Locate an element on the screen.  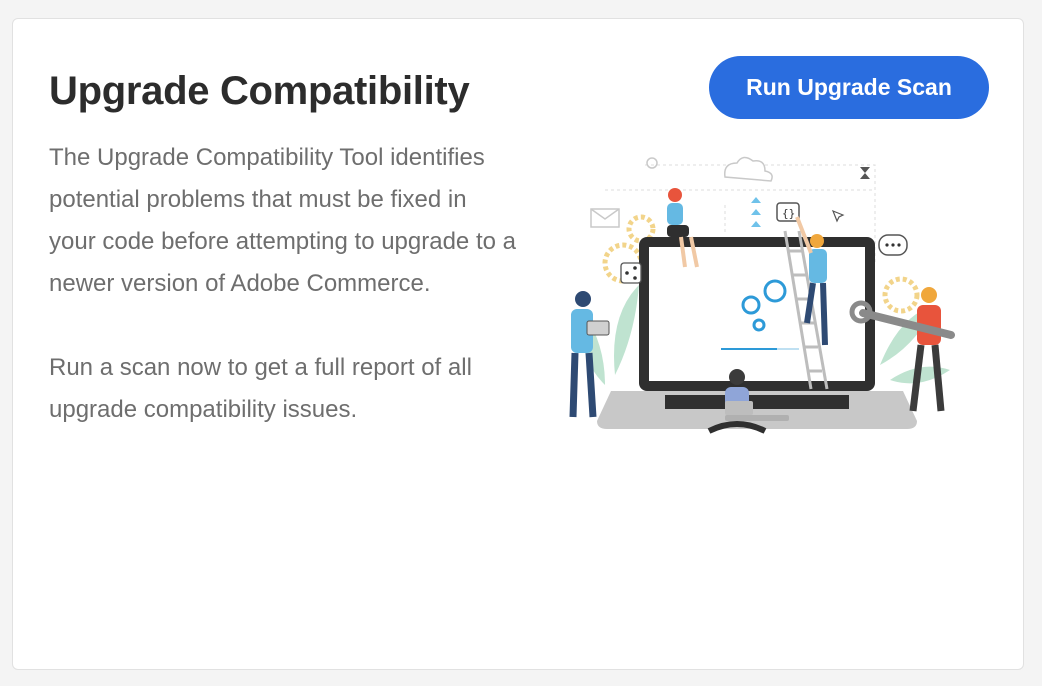
cursor-icon is located at coordinates (838, 216).